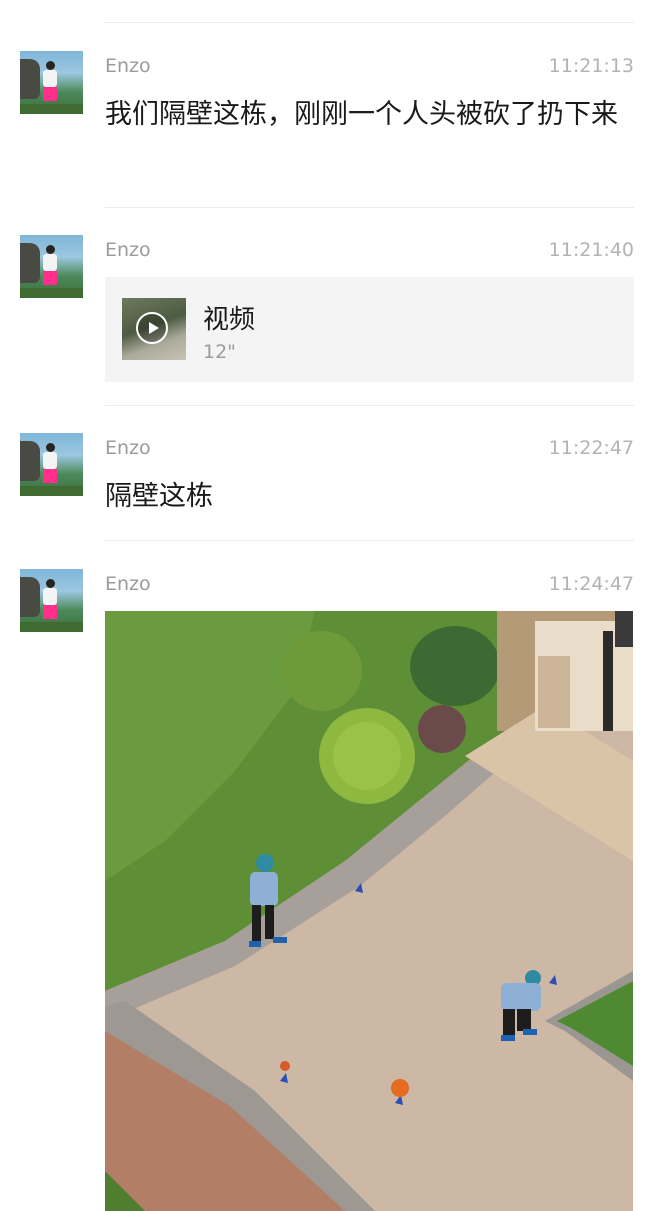 The image size is (658, 1211). I want to click on message-time: 11:22:47, so click(591, 448).